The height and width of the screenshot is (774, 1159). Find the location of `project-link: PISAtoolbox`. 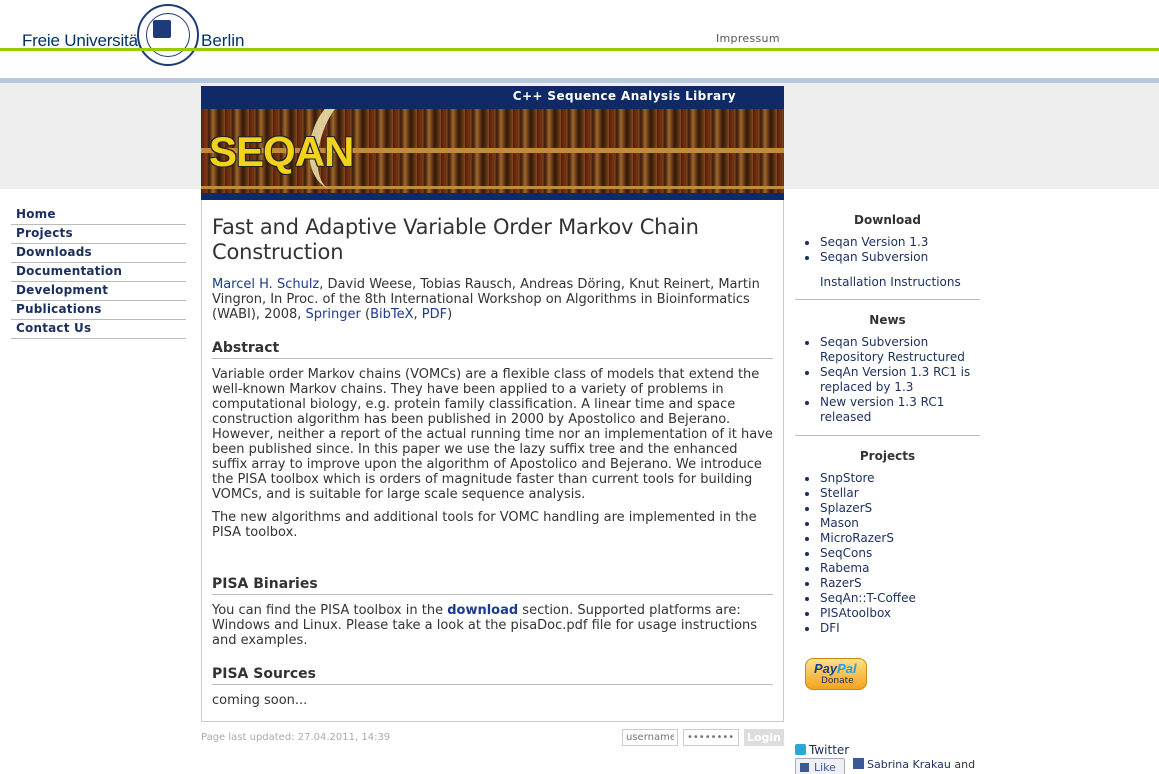

project-link: PISAtoolbox is located at coordinates (855, 613).